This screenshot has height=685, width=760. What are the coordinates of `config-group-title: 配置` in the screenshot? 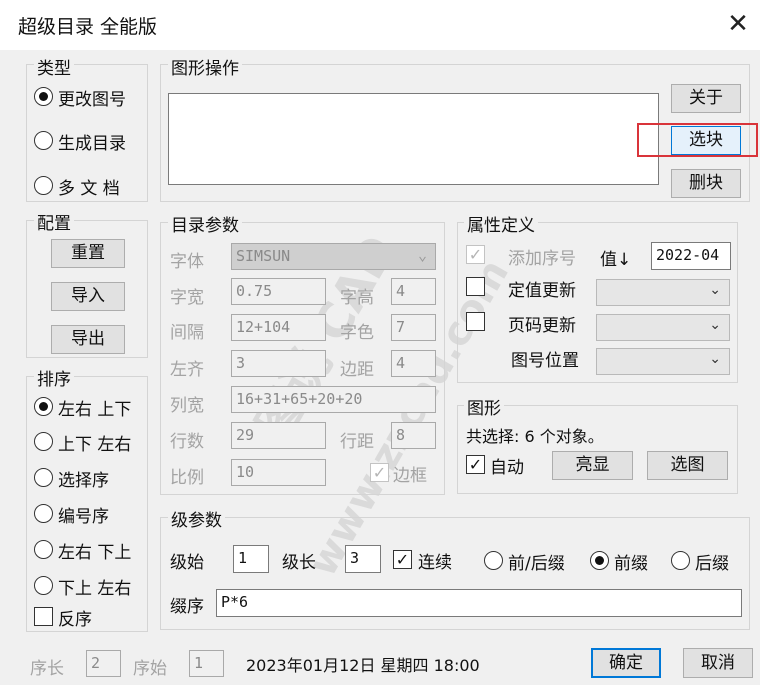 It's located at (54, 221).